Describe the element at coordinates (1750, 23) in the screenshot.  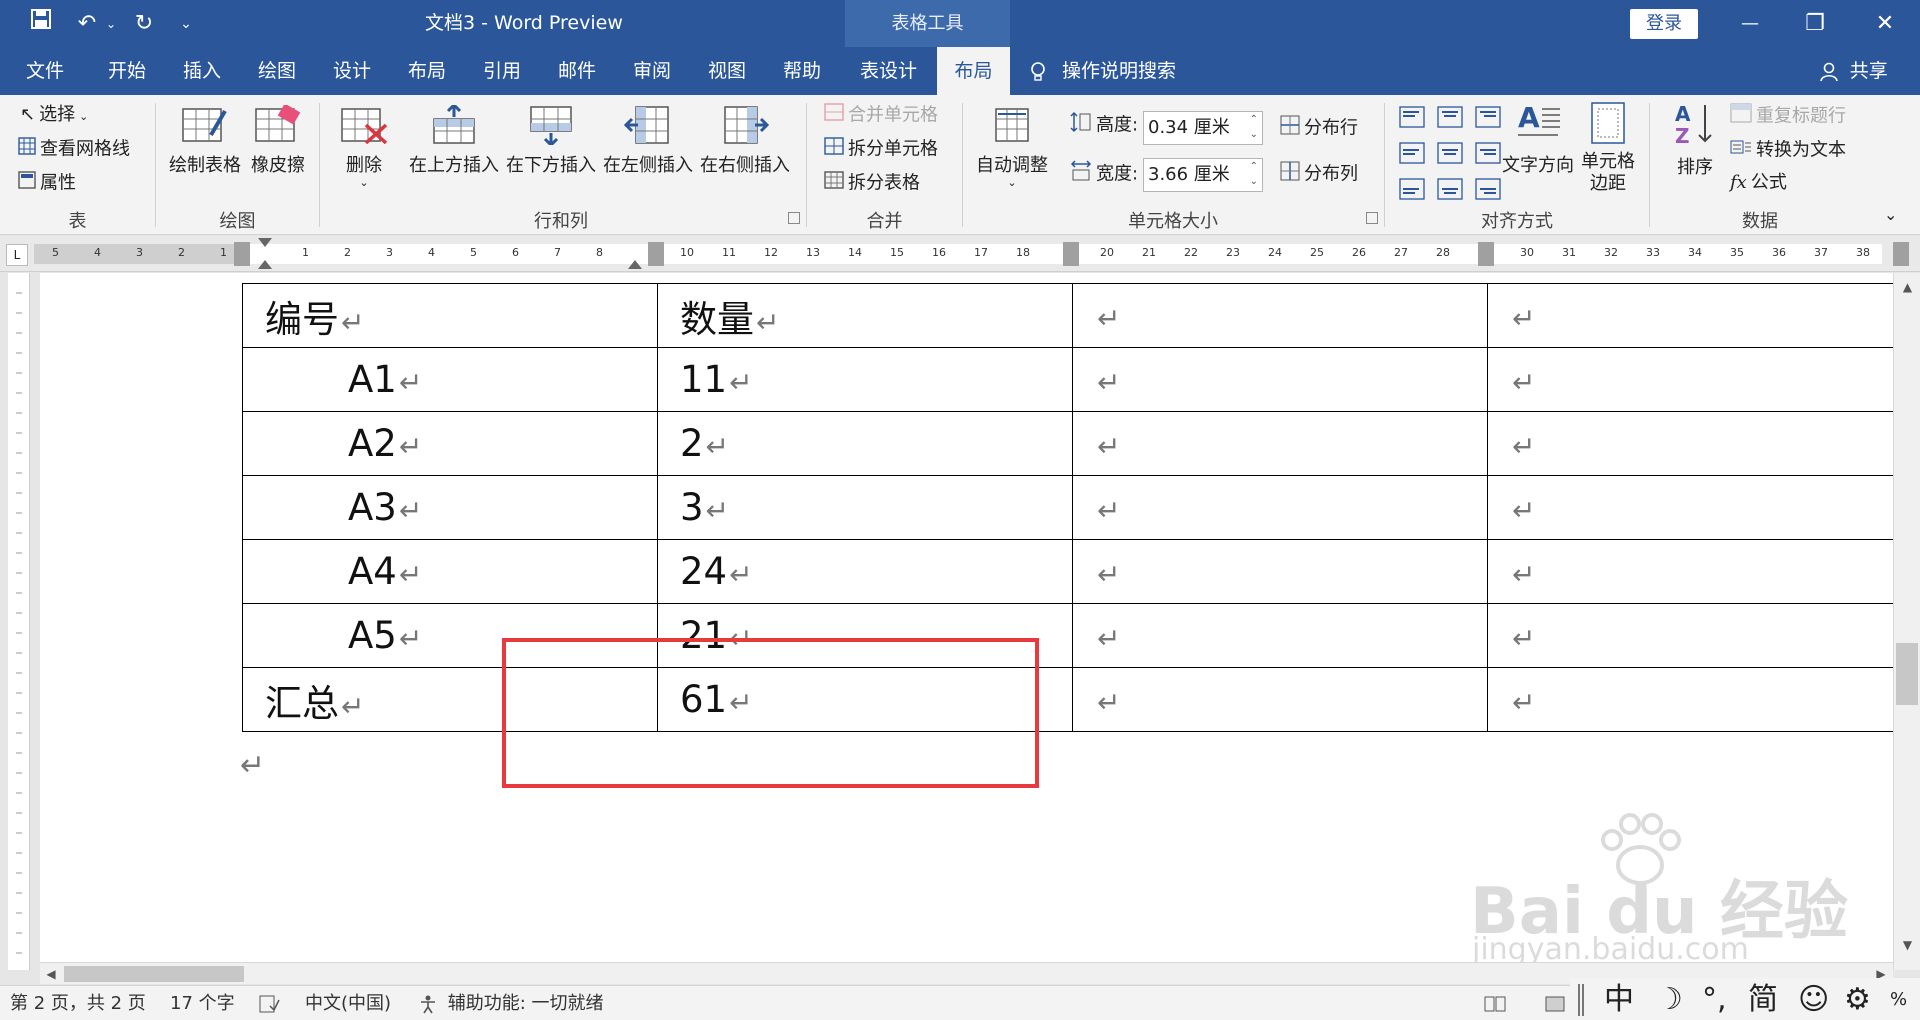
I see `minimize-button: —` at that location.